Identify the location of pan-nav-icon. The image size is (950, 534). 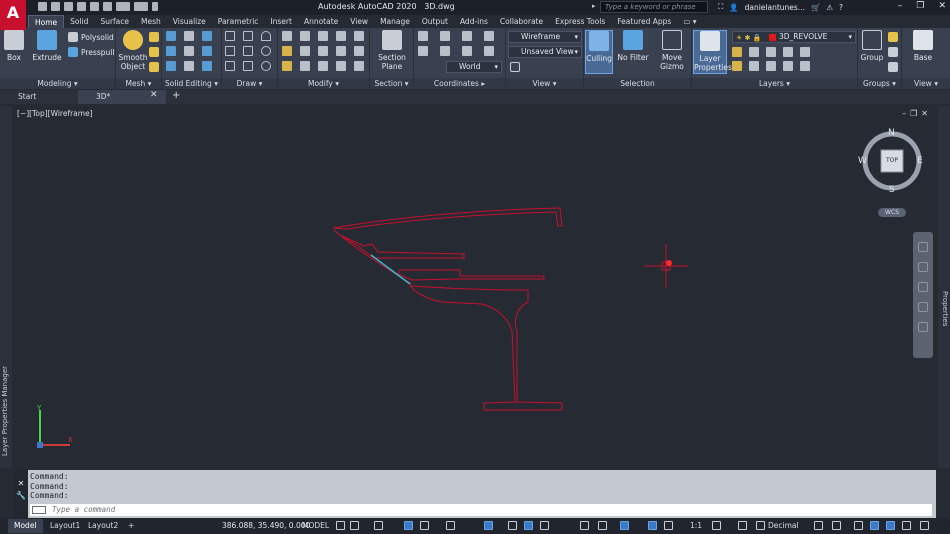
(923, 267).